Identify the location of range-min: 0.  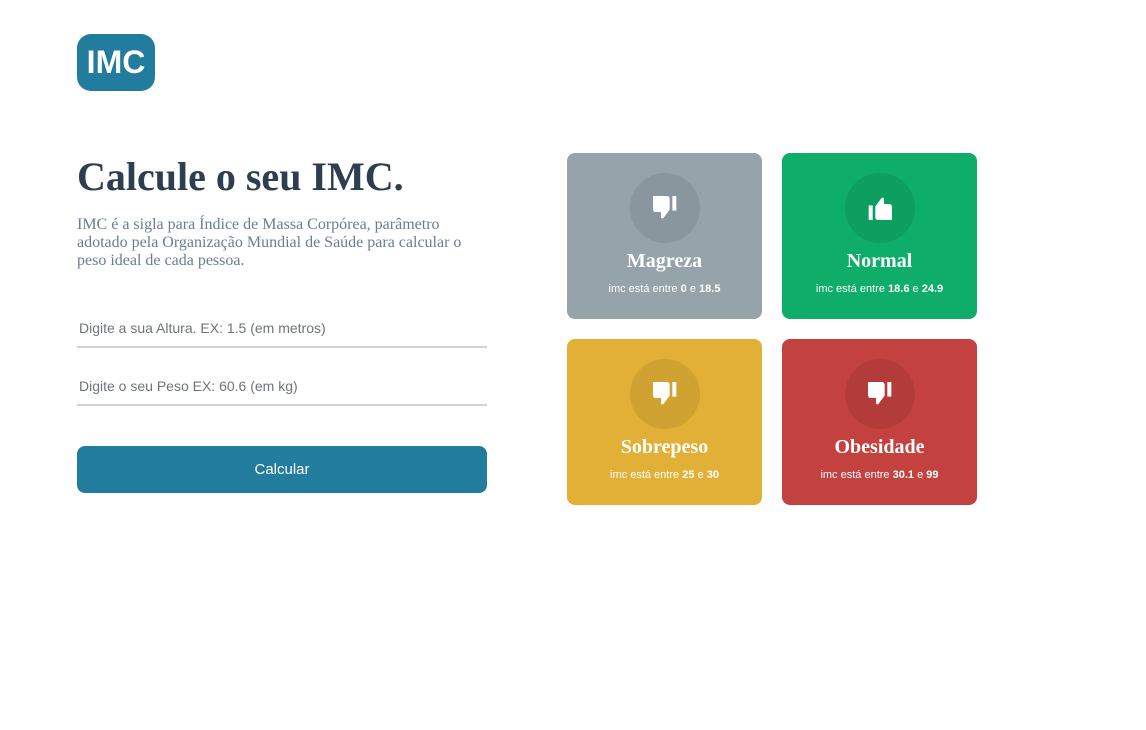
(683, 289).